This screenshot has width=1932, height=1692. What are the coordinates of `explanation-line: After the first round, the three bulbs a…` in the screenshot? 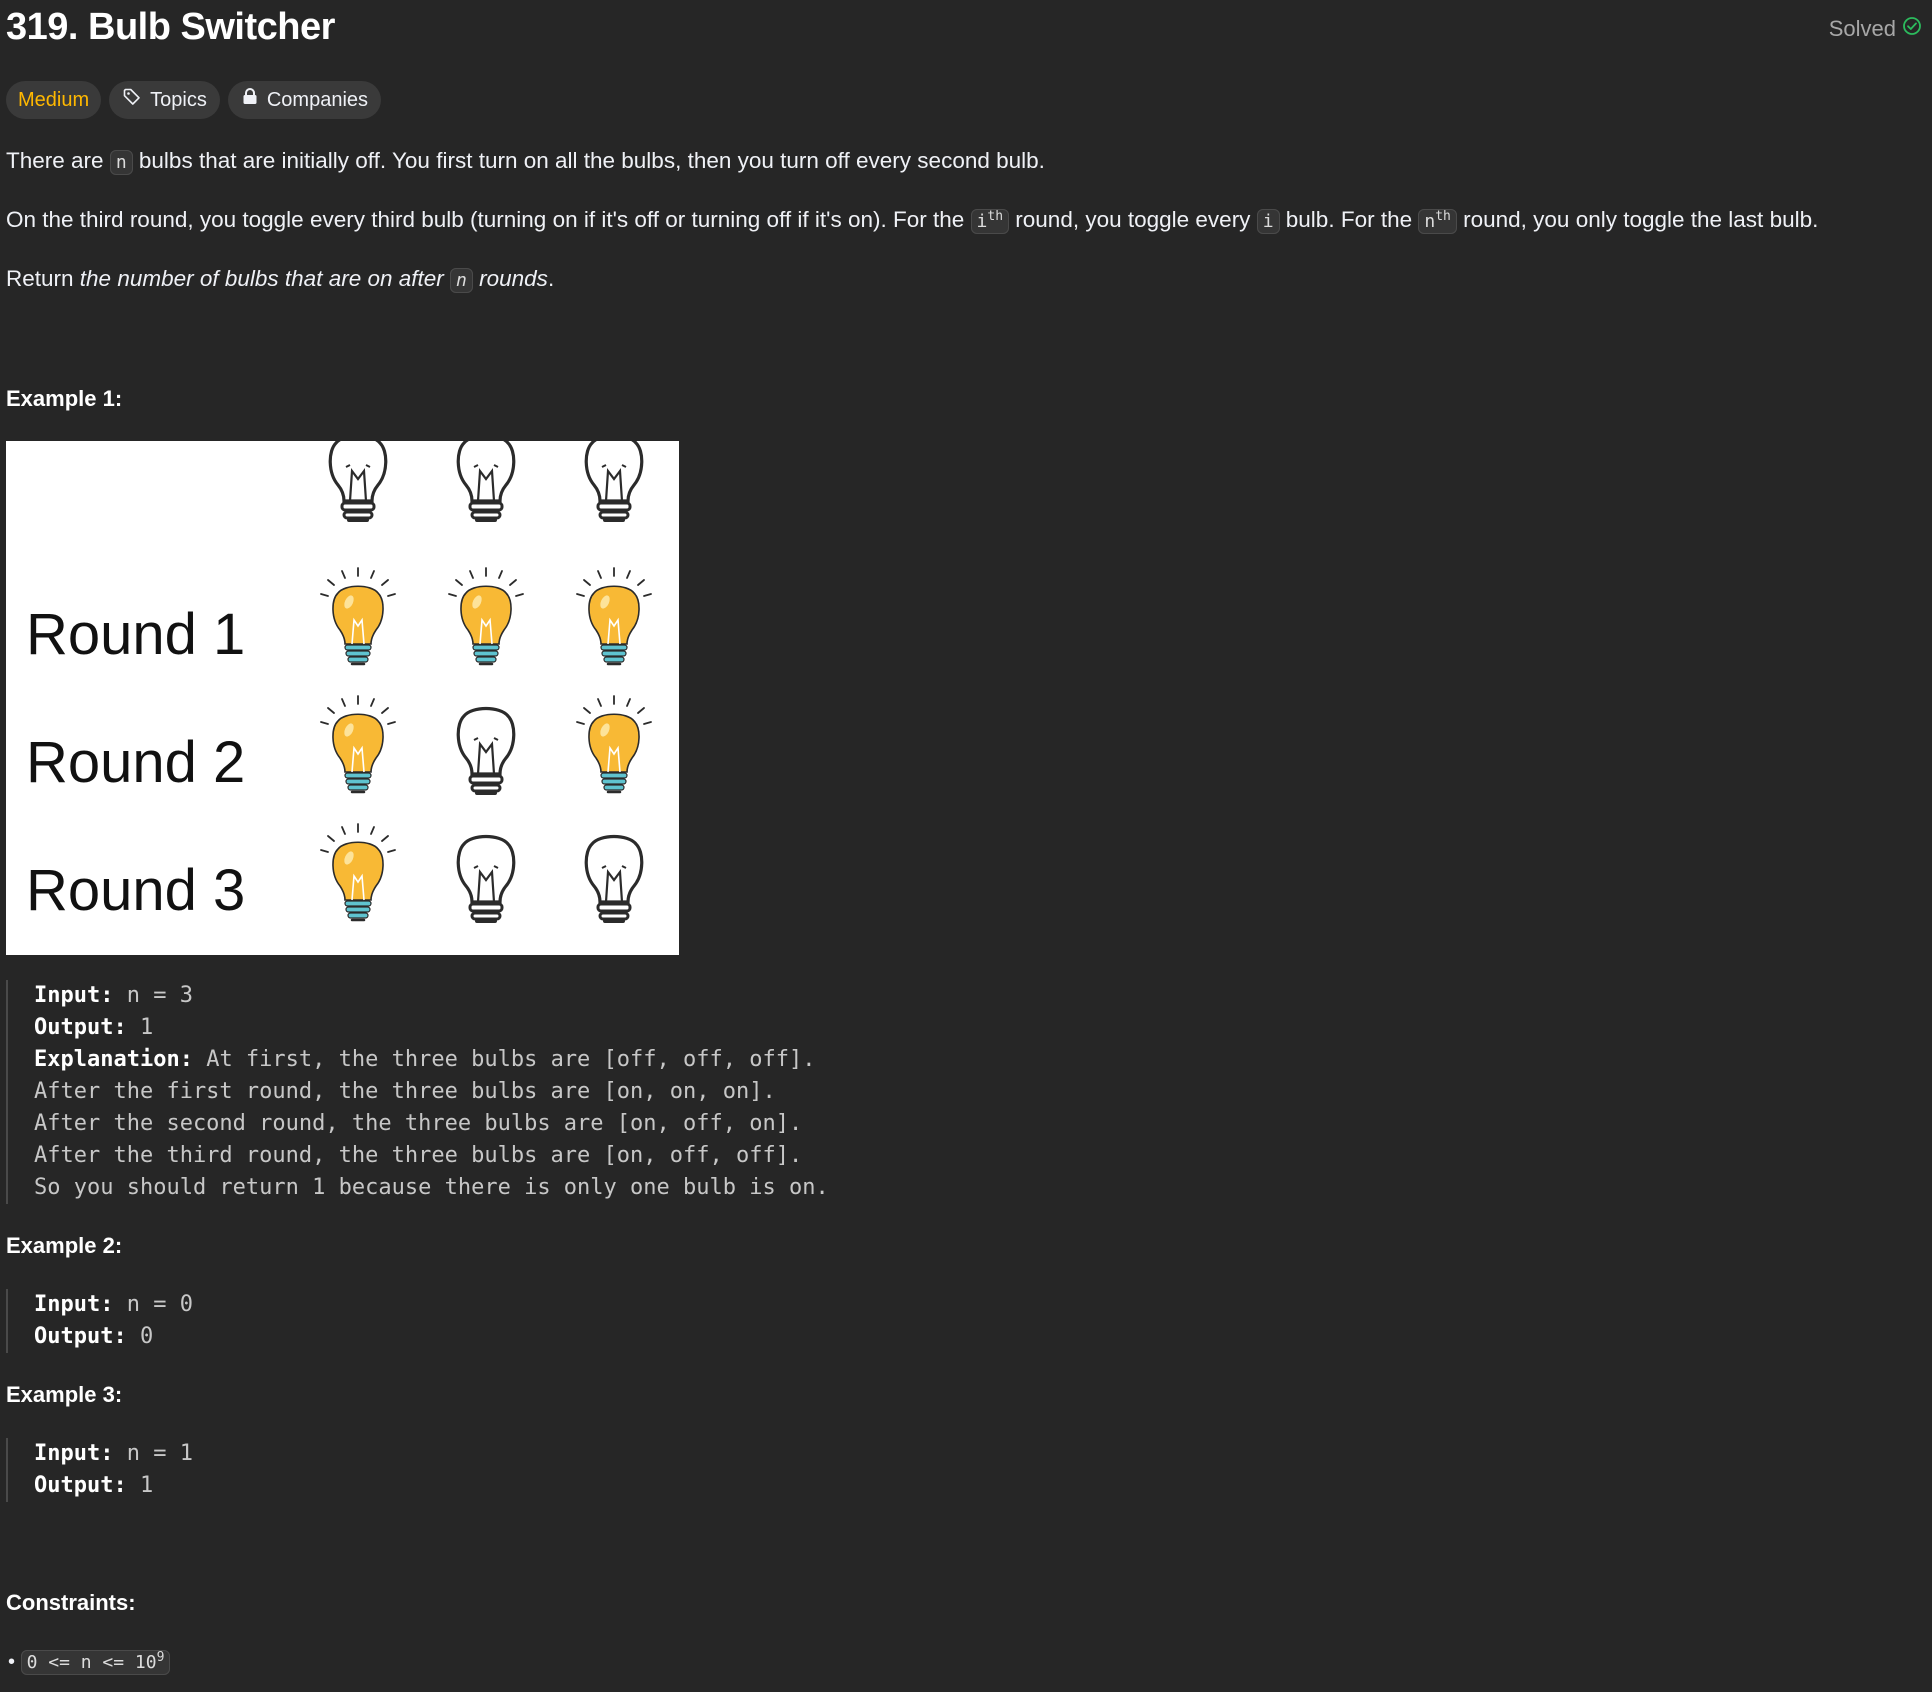 It's located at (405, 1091).